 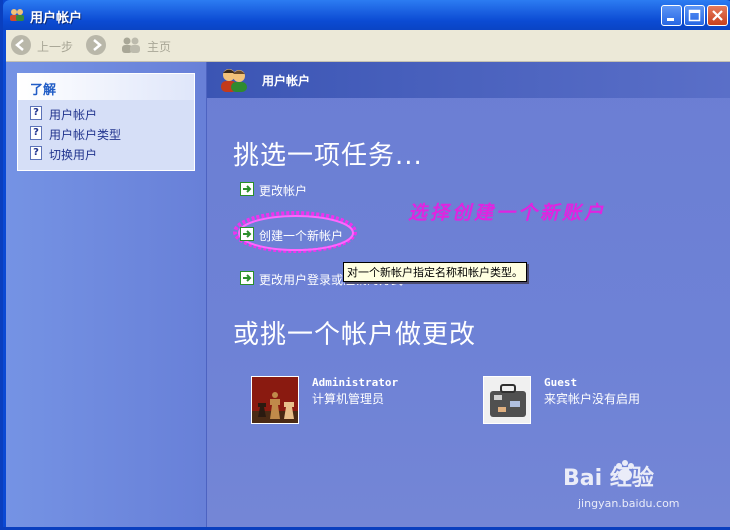 What do you see at coordinates (56, 18) in the screenshot?
I see `window-title: 用户帐户` at bounding box center [56, 18].